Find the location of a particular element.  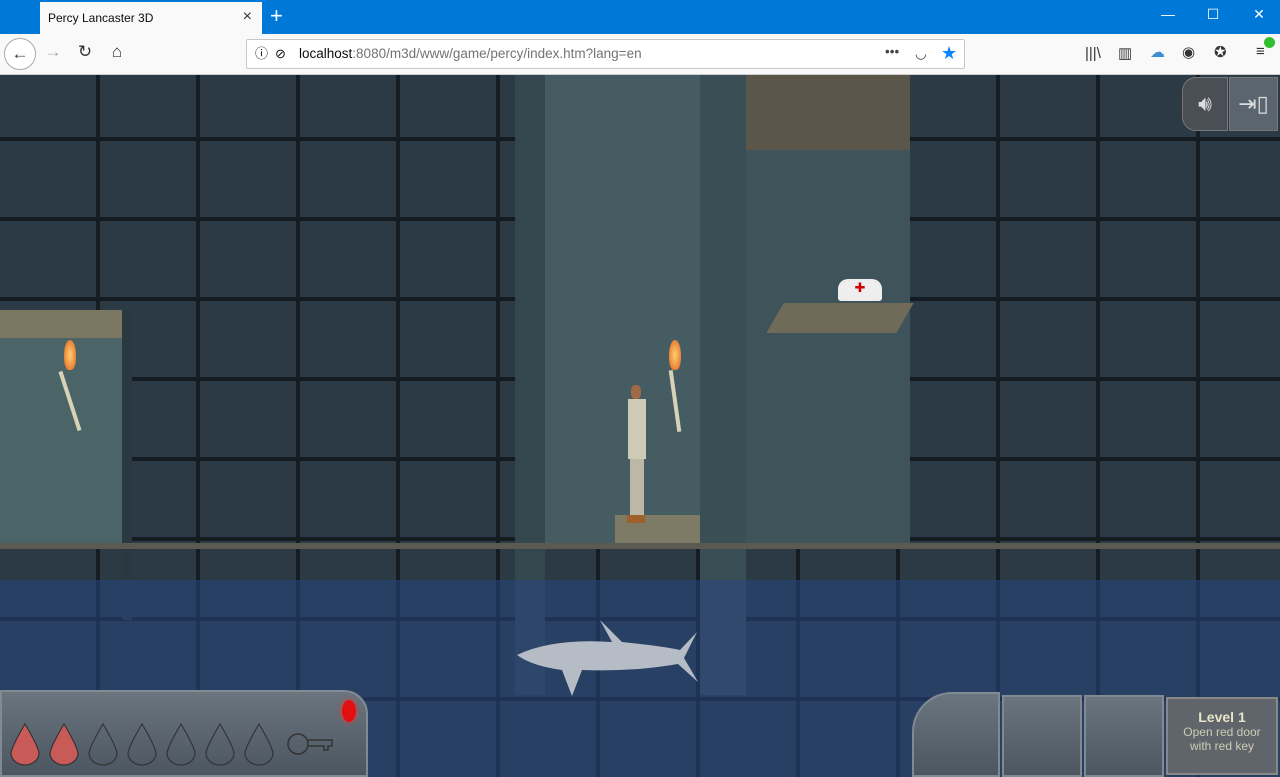

right-ceiling is located at coordinates (827, 112).